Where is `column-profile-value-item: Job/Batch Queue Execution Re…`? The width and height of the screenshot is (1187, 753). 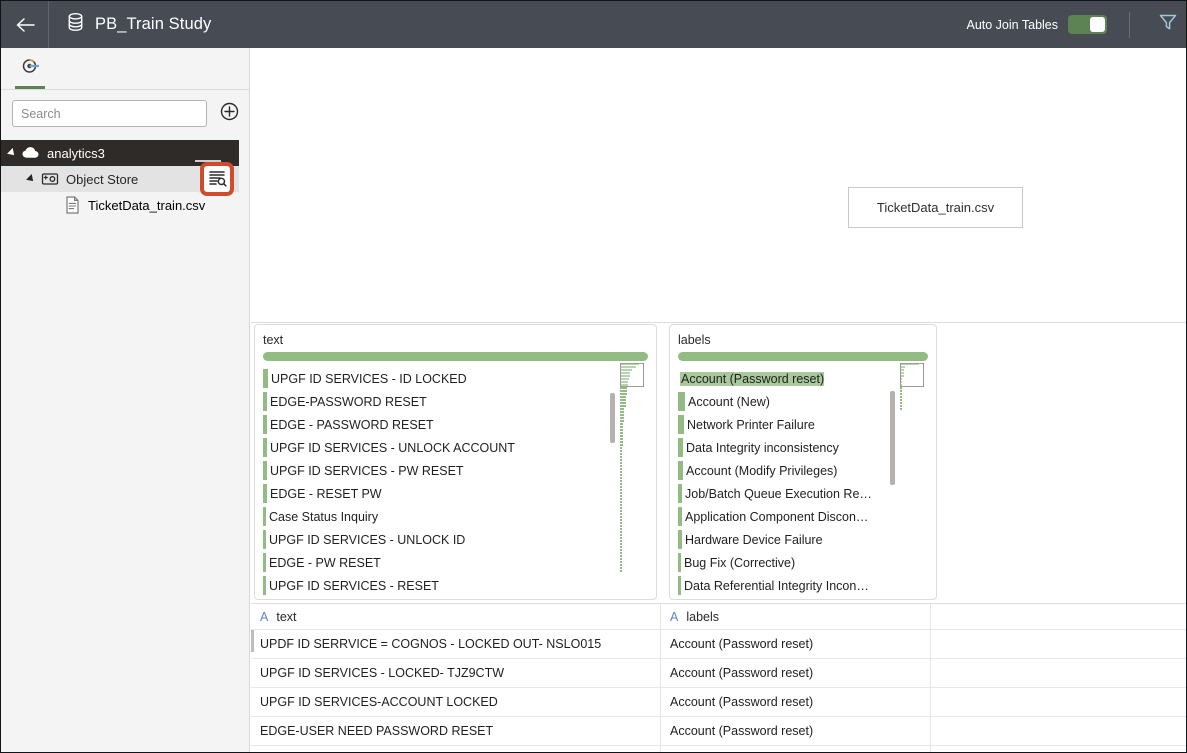
column-profile-value-item: Job/Batch Queue Execution Re… is located at coordinates (788, 493).